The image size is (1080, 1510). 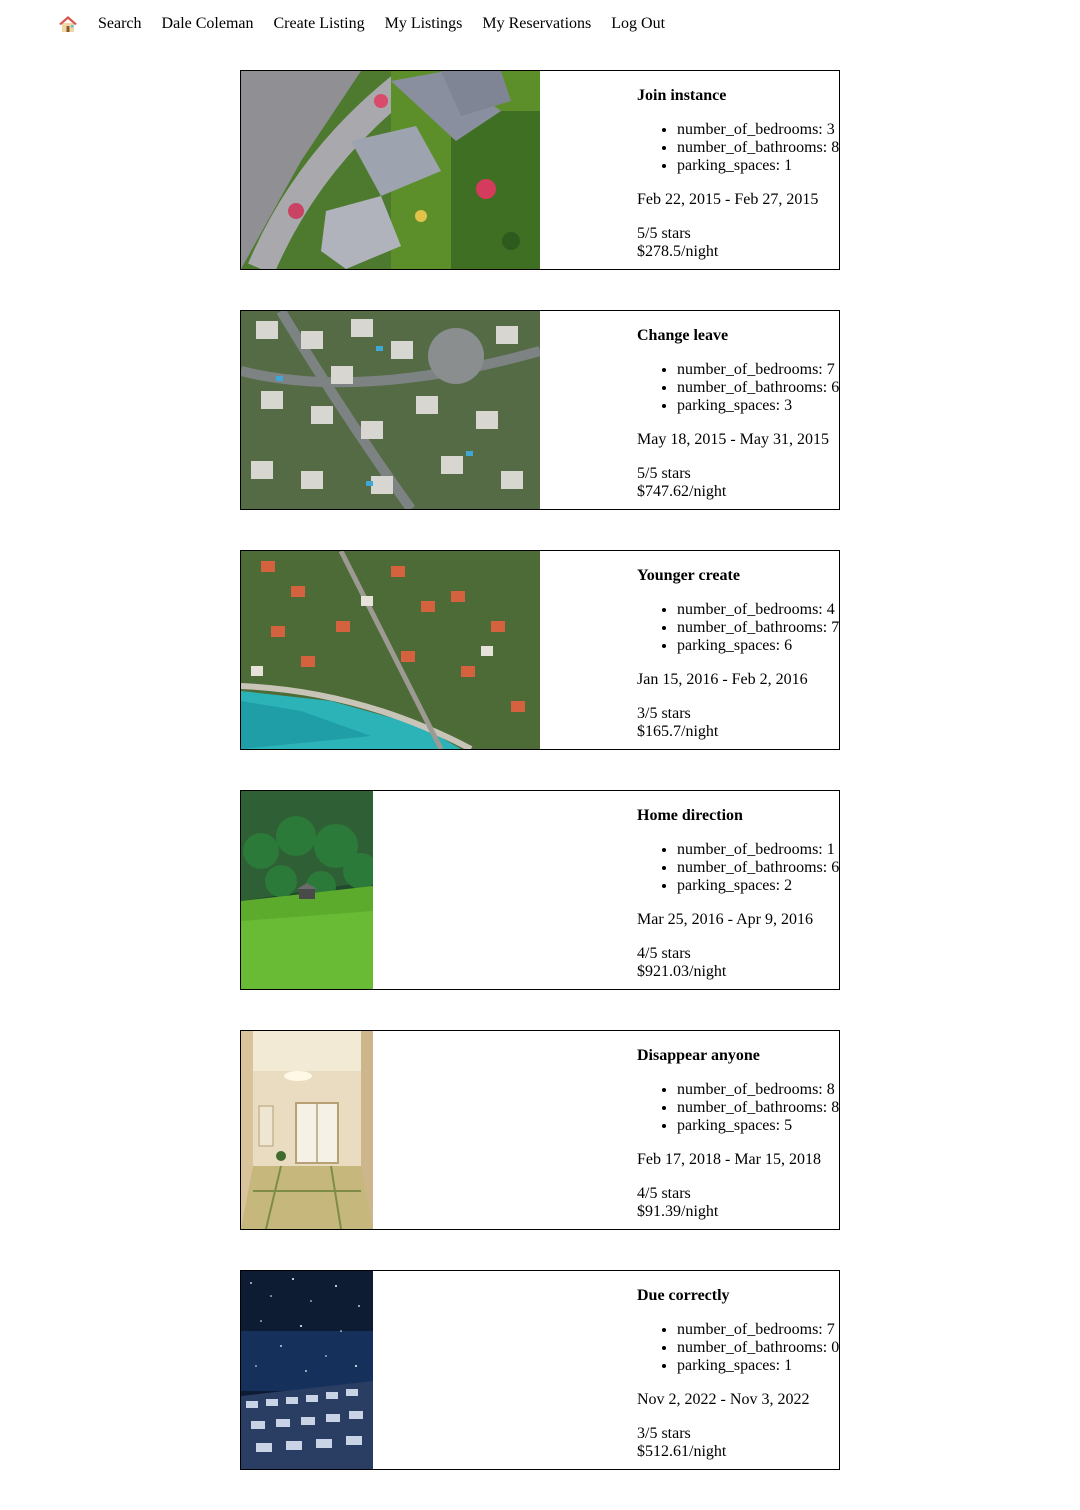 I want to click on listing-price: $91.39/night, so click(x=678, y=1211).